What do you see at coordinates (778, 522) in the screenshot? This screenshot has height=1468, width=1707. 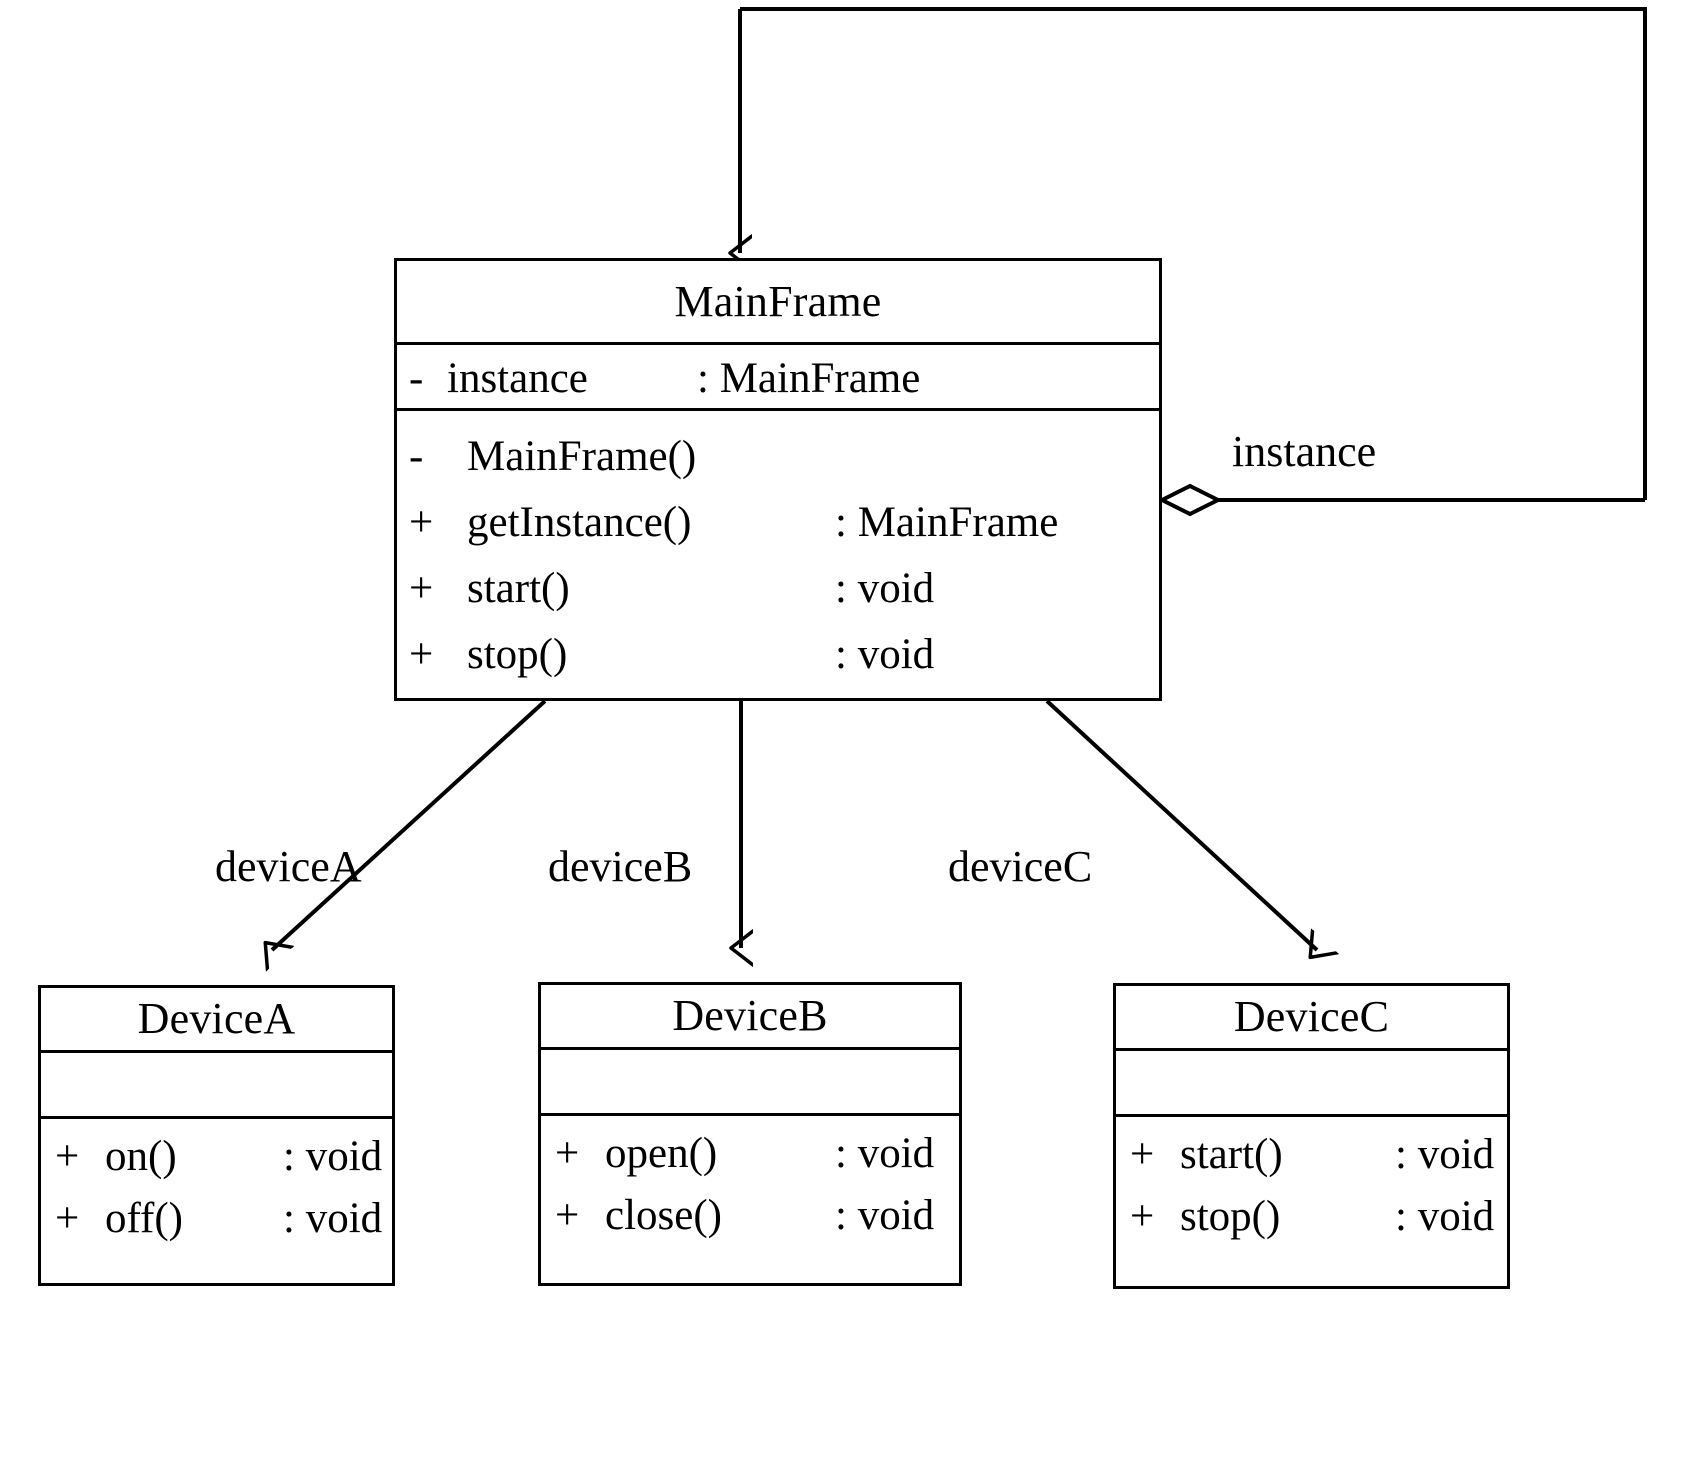 I see `operation-row: + getInstance() : MainFrame` at bounding box center [778, 522].